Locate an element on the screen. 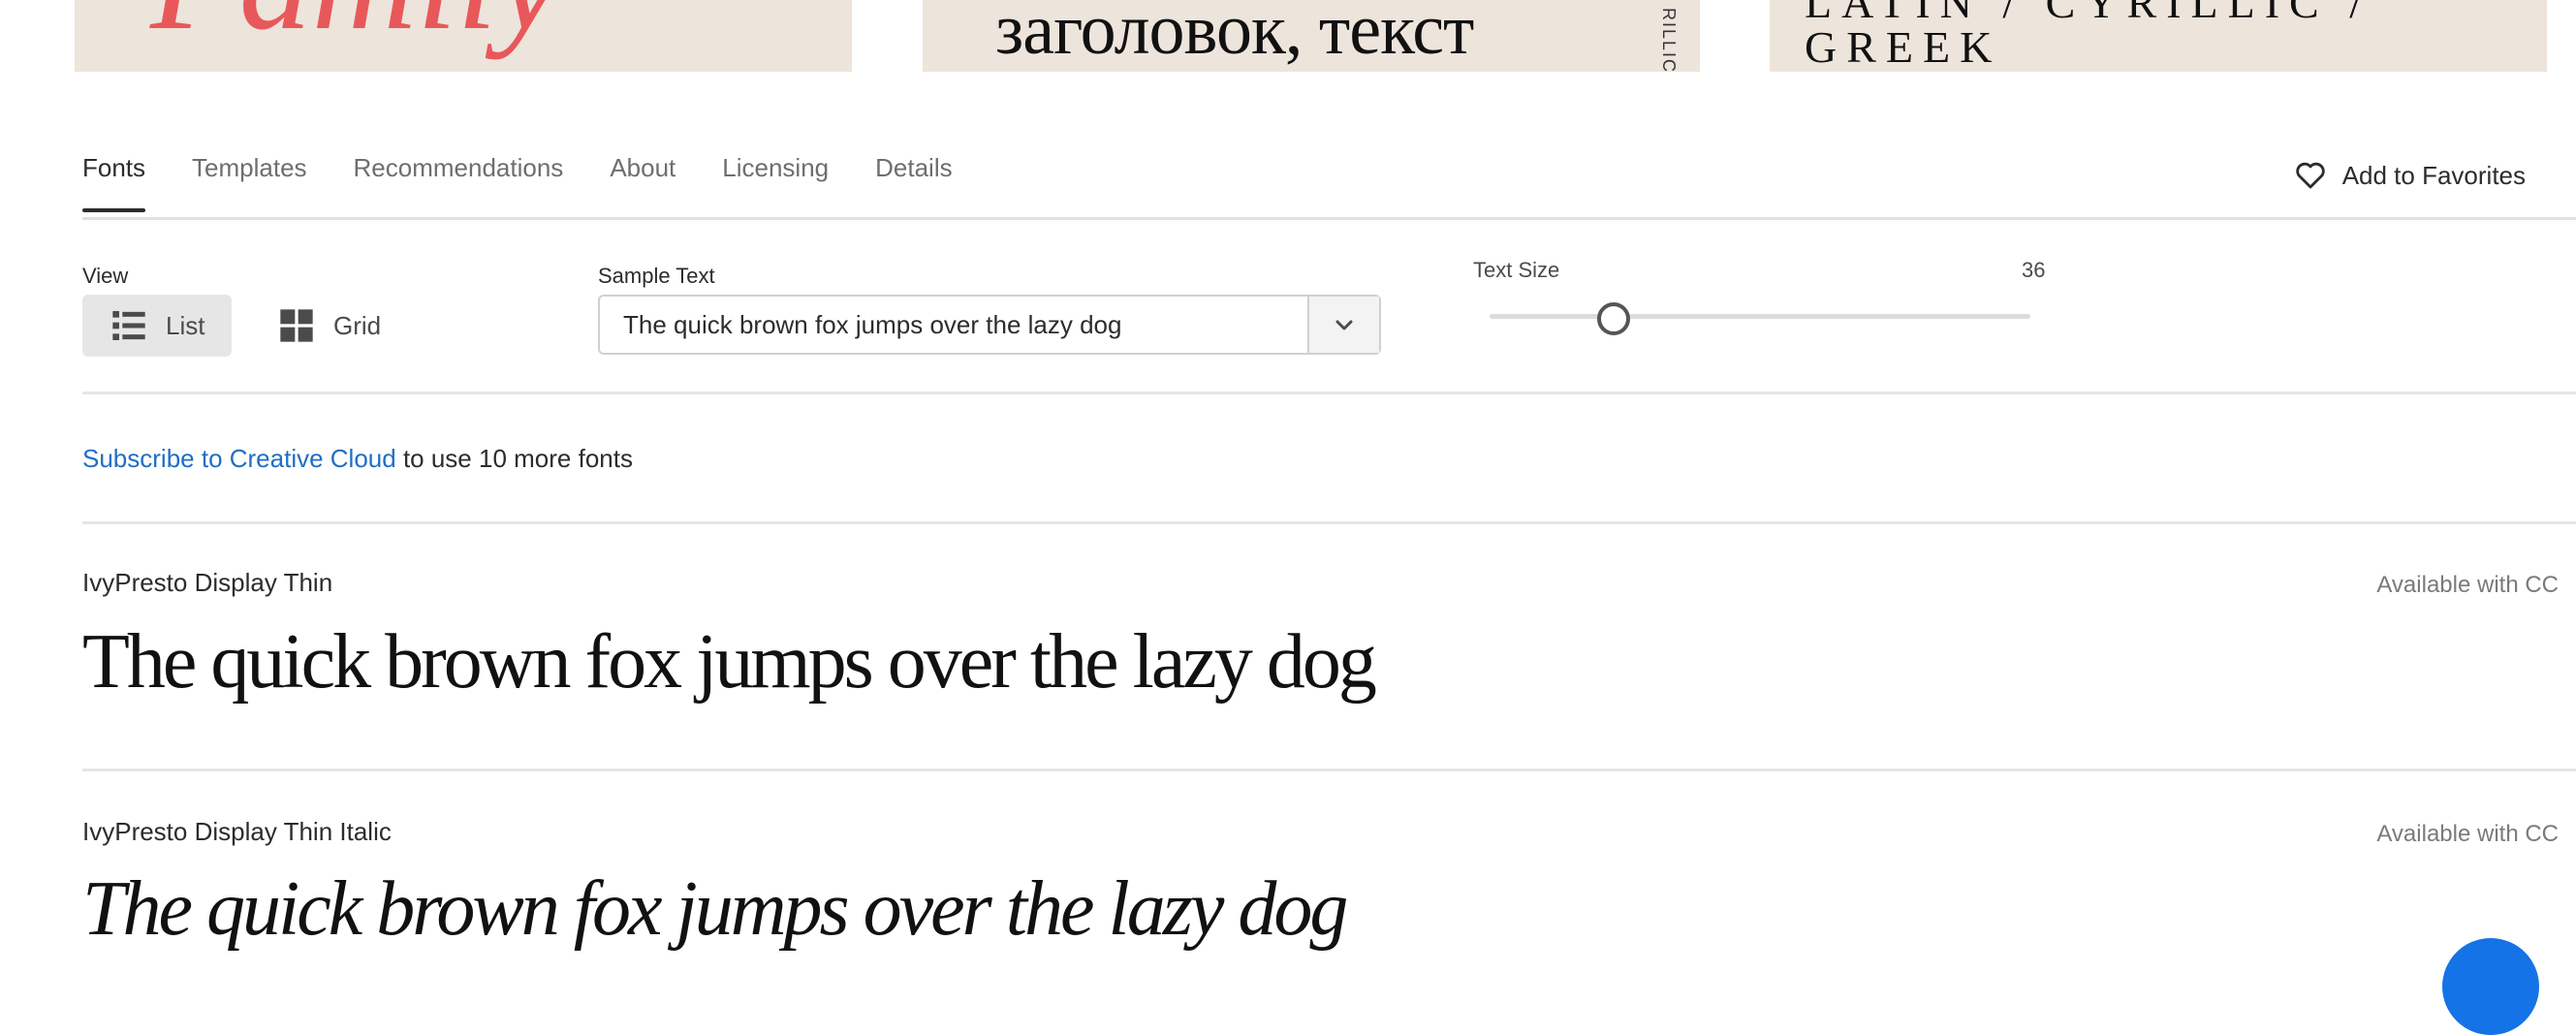  font-row-divider is located at coordinates (1329, 769).